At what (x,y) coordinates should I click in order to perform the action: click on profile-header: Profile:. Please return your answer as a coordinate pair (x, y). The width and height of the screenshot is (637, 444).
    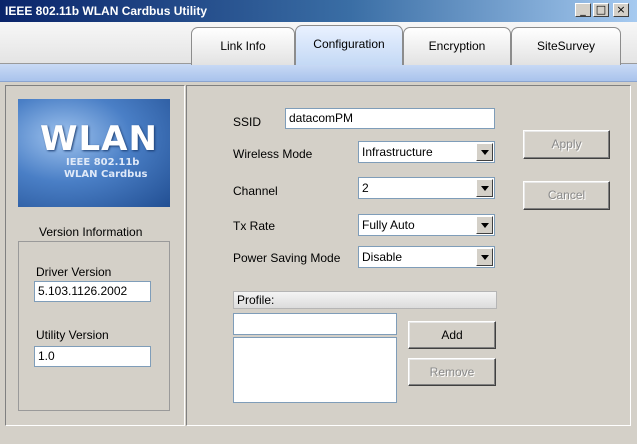
    Looking at the image, I should click on (365, 300).